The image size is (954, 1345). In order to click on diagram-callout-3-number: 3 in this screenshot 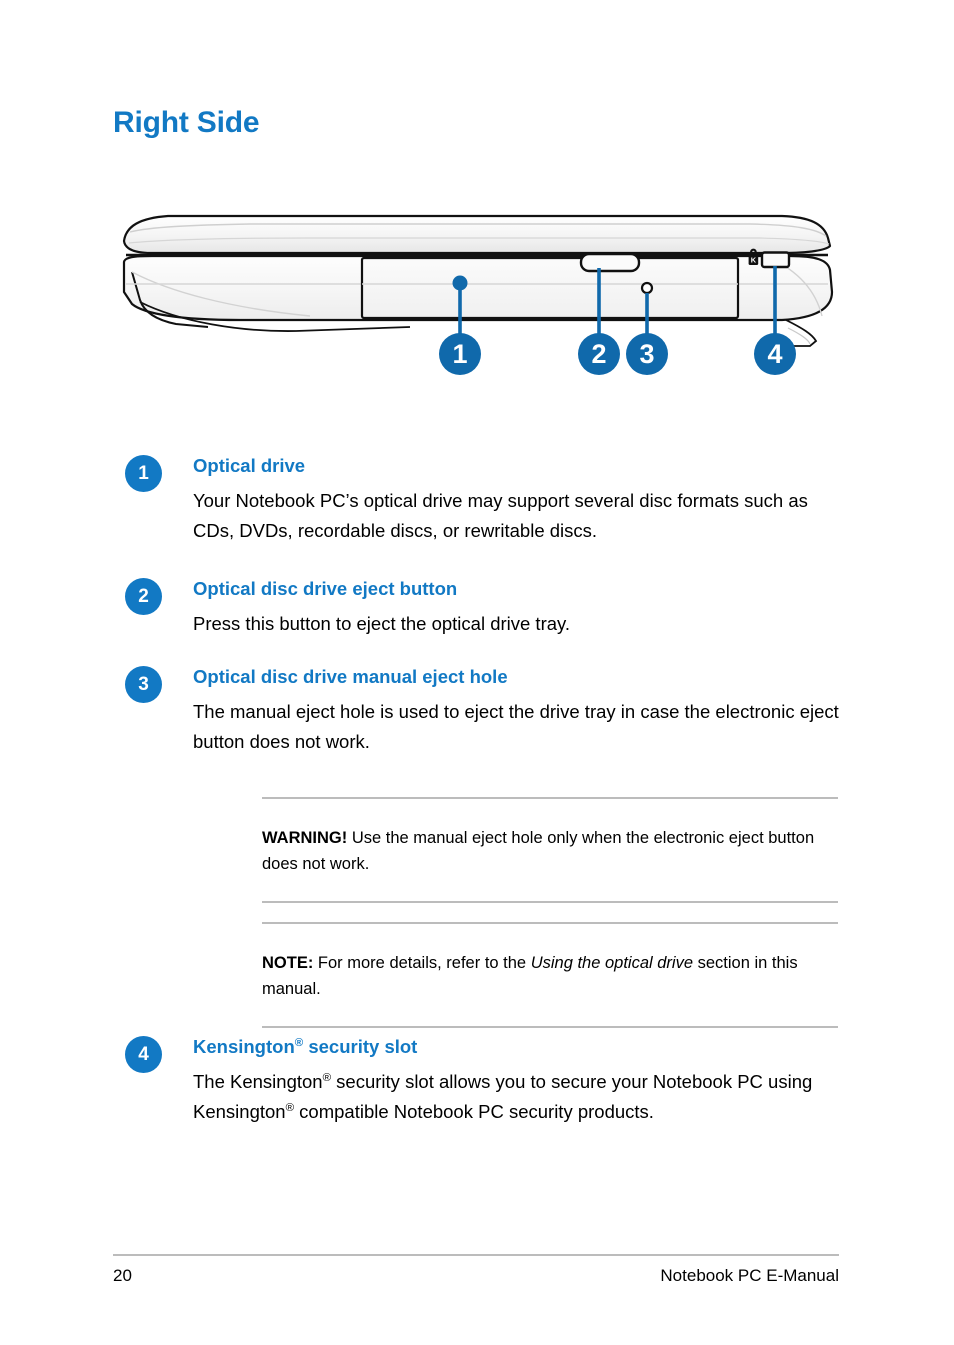, I will do `click(646, 354)`.